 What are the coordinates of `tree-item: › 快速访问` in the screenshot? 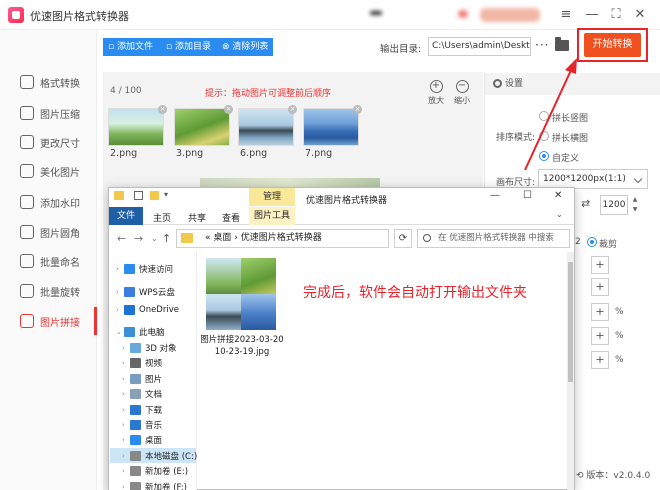 It's located at (144, 269).